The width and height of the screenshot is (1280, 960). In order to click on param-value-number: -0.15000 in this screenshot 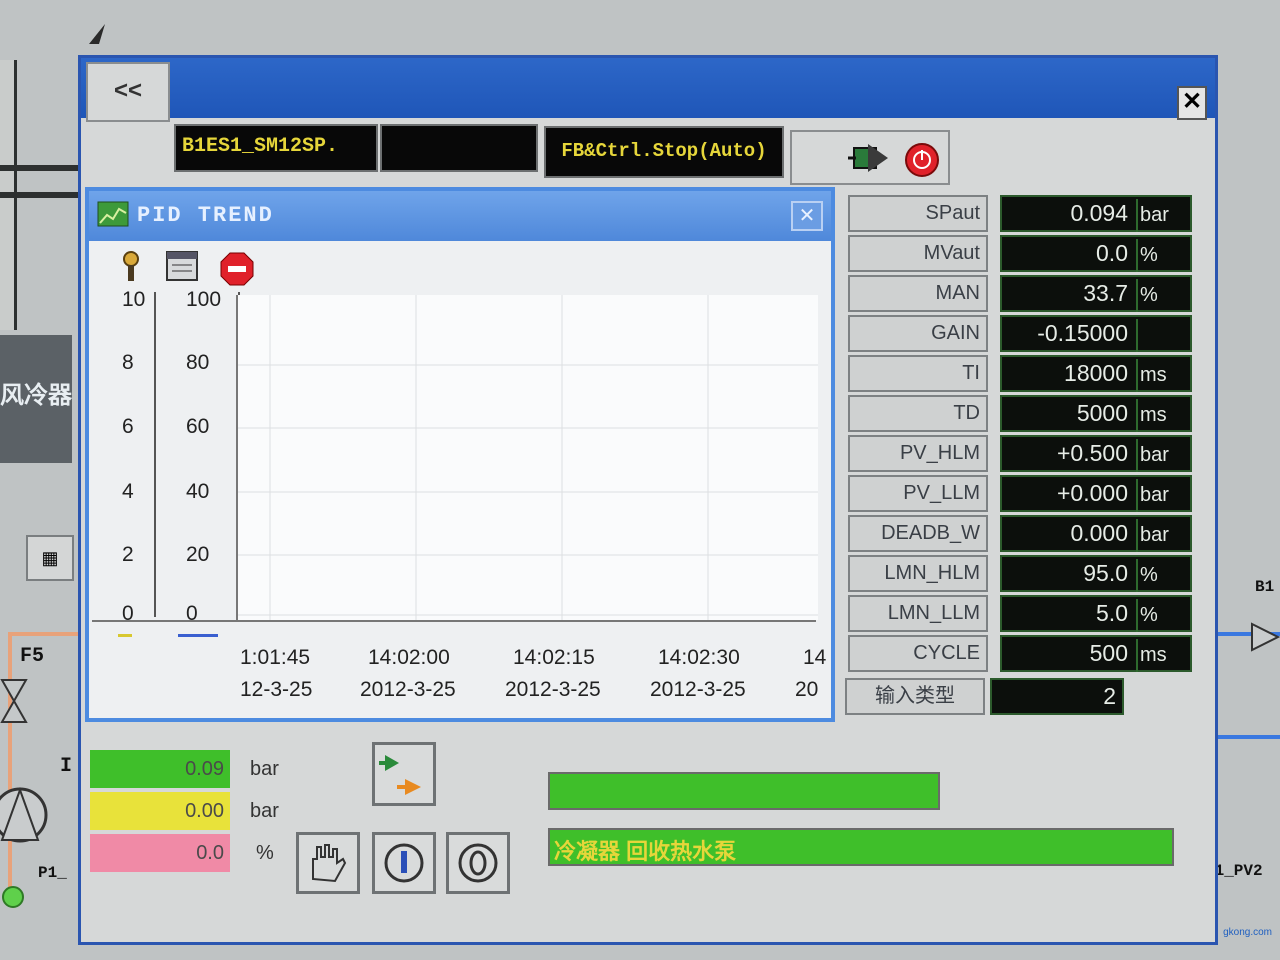, I will do `click(1082, 333)`.